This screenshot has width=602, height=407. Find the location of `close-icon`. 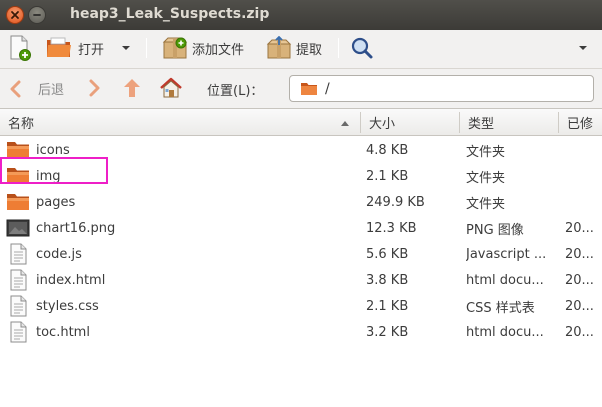

close-icon is located at coordinates (15, 15).